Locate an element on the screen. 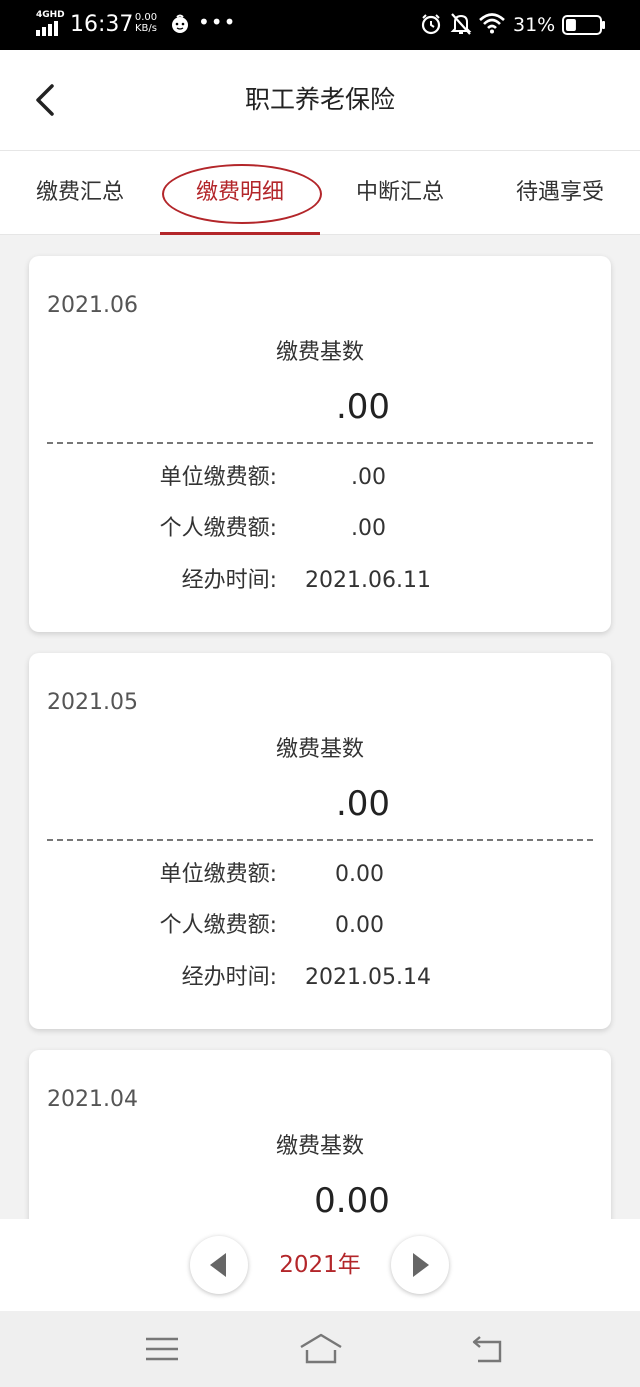 This screenshot has height=1387, width=640. unit-payment-value: 0.00 is located at coordinates (359, 874).